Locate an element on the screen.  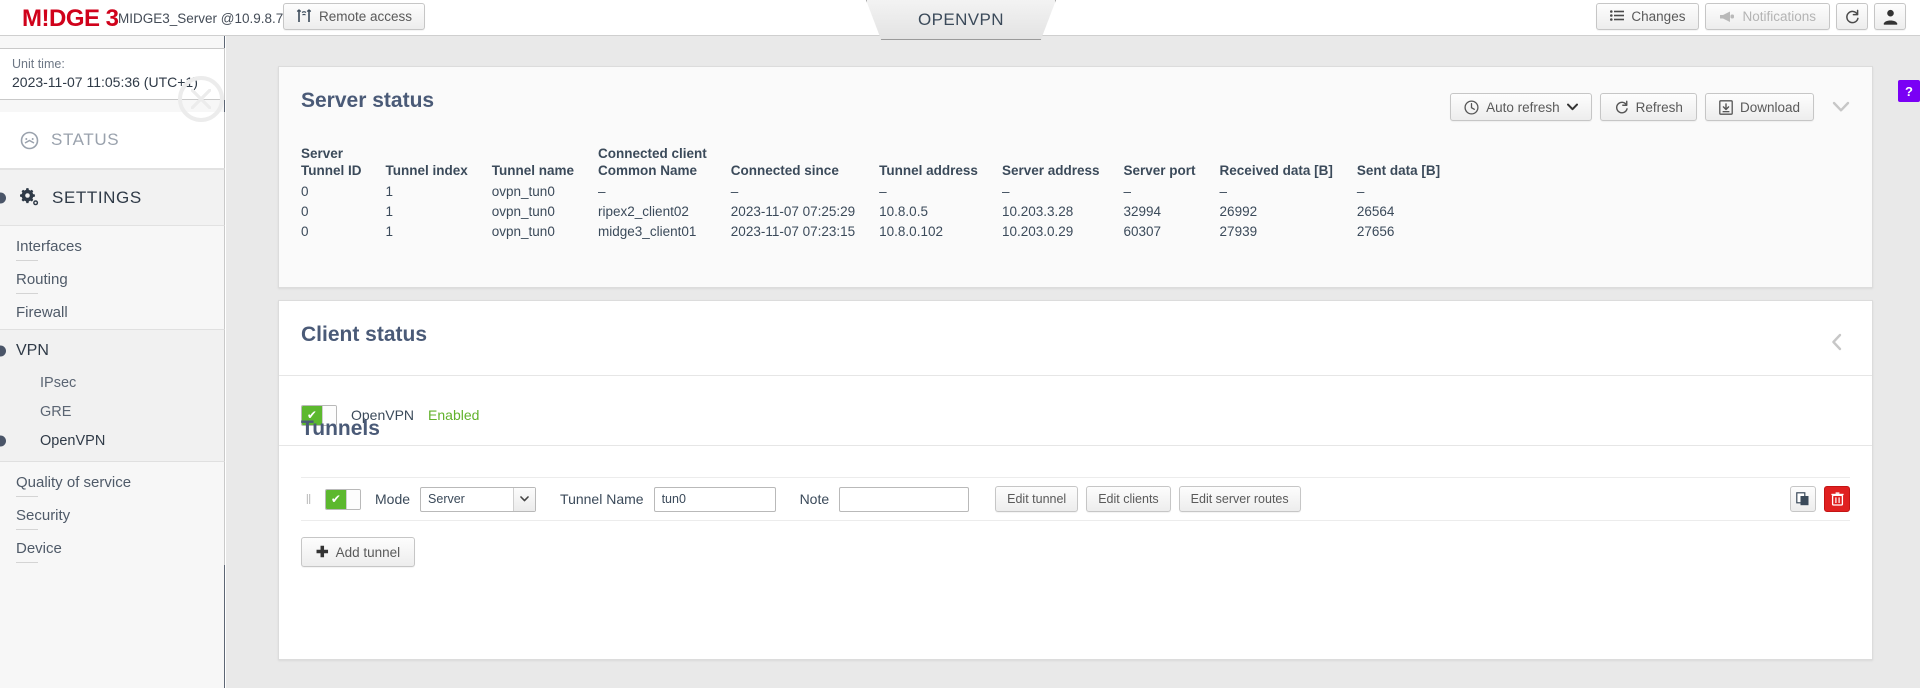
cell-sent-data: 26564 is located at coordinates (1375, 211).